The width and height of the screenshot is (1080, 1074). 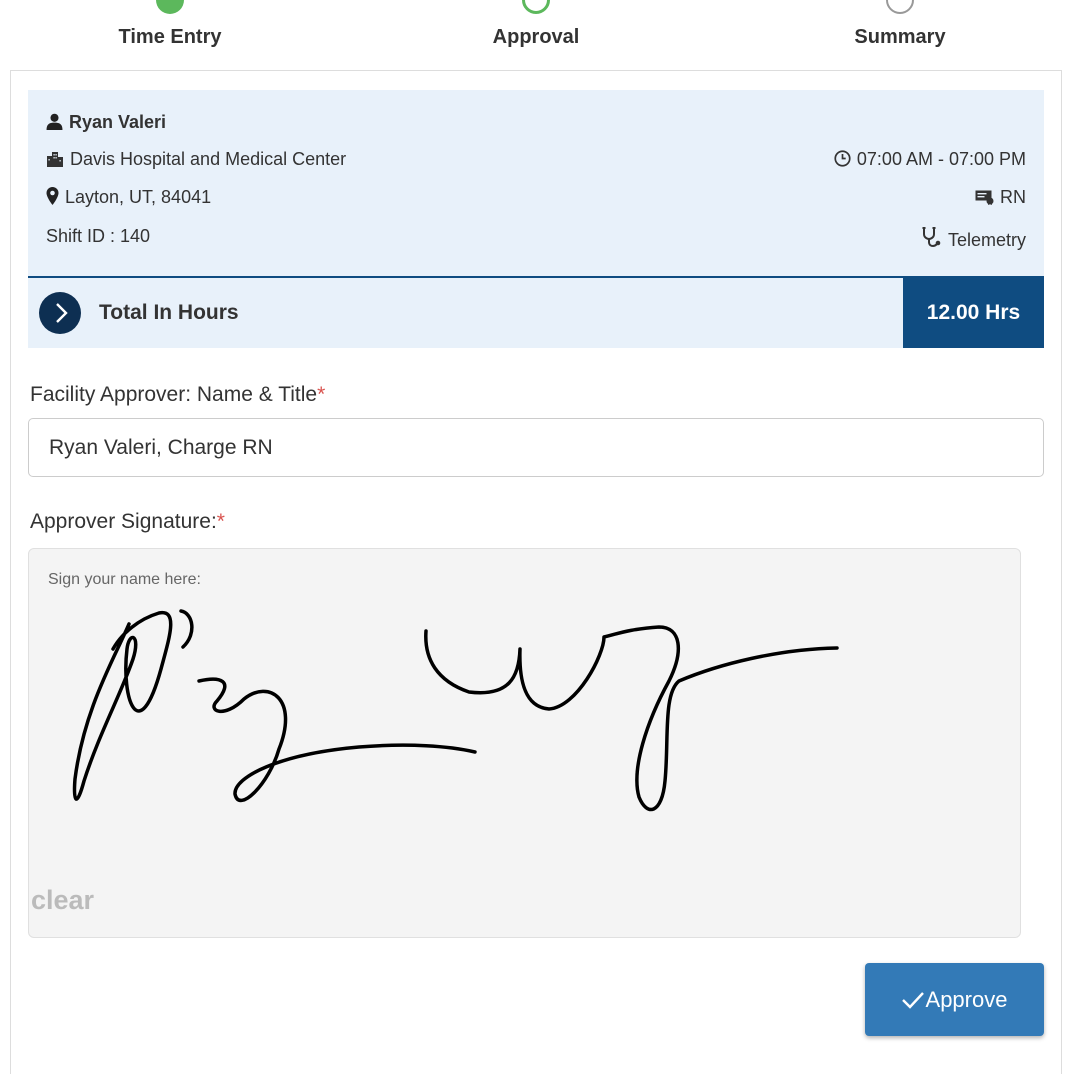 What do you see at coordinates (900, 7) in the screenshot?
I see `step-pending-indicator` at bounding box center [900, 7].